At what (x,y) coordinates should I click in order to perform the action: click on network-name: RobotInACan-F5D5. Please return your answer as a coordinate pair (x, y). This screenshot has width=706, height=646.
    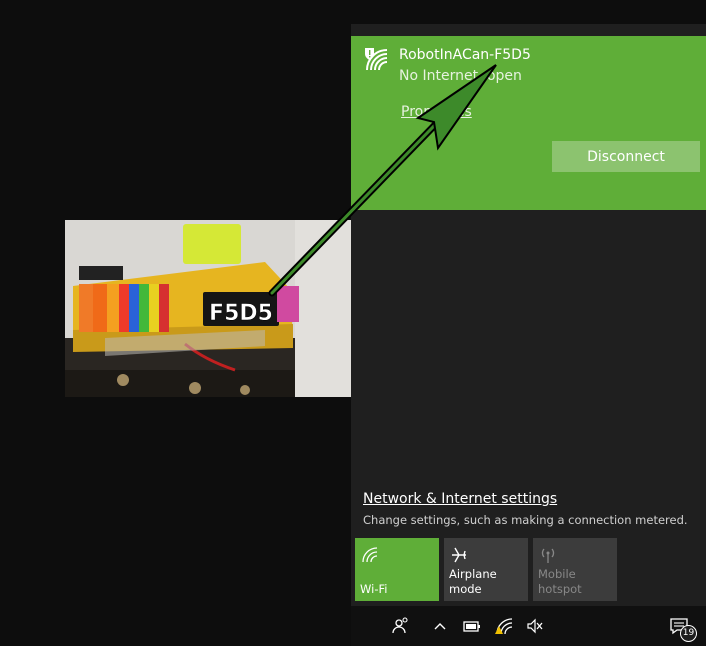
    Looking at the image, I should click on (465, 55).